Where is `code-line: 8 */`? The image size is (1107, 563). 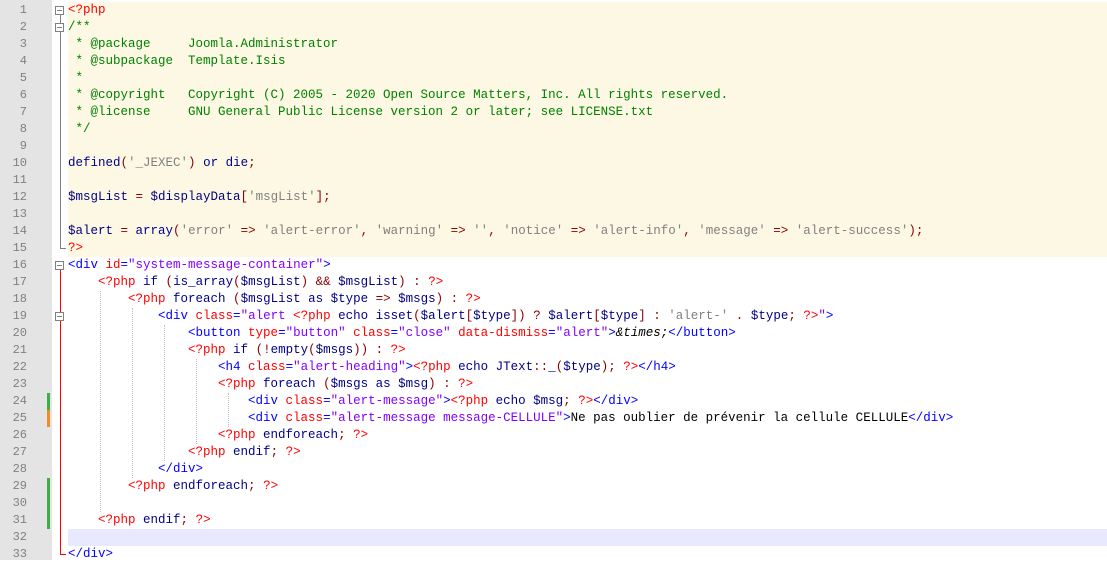
code-line: 8 */ is located at coordinates (553, 129).